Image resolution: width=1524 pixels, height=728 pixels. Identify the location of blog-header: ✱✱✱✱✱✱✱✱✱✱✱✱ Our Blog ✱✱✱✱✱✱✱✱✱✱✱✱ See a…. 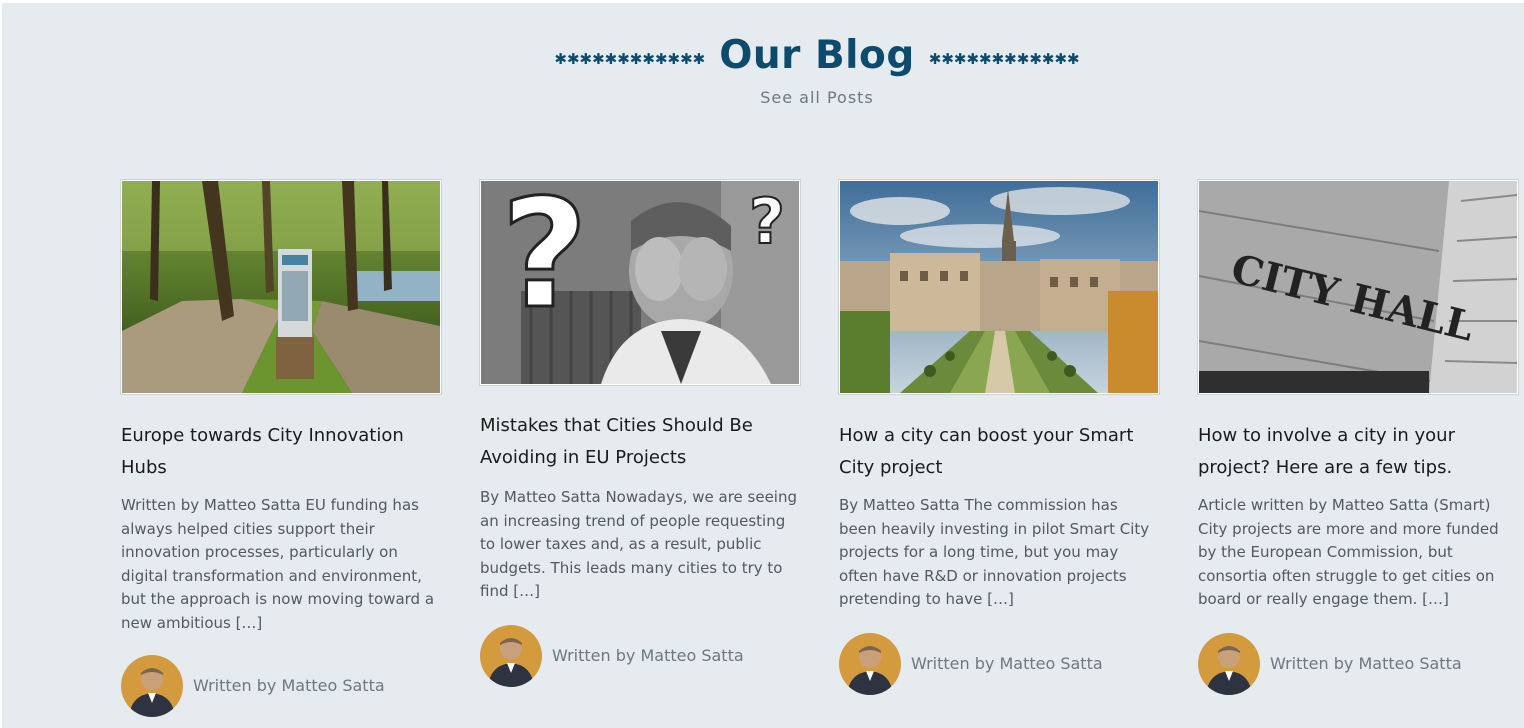
(762, 68).